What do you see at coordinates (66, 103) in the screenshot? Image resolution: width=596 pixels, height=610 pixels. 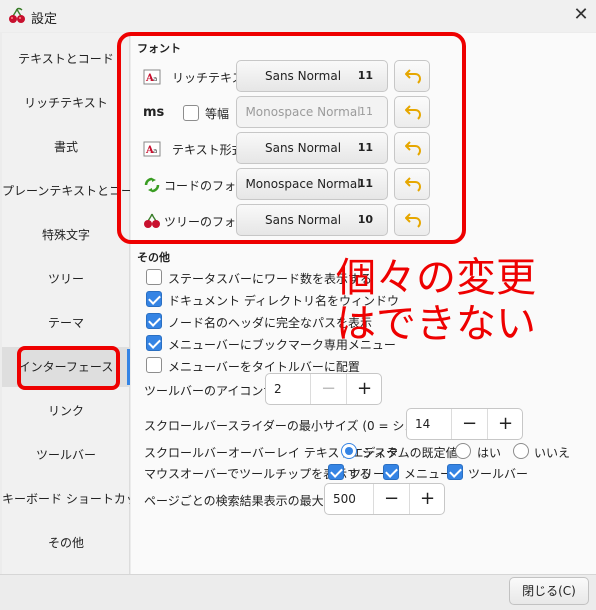 I see `sidebar-item-rich-text: リッチテキスト` at bounding box center [66, 103].